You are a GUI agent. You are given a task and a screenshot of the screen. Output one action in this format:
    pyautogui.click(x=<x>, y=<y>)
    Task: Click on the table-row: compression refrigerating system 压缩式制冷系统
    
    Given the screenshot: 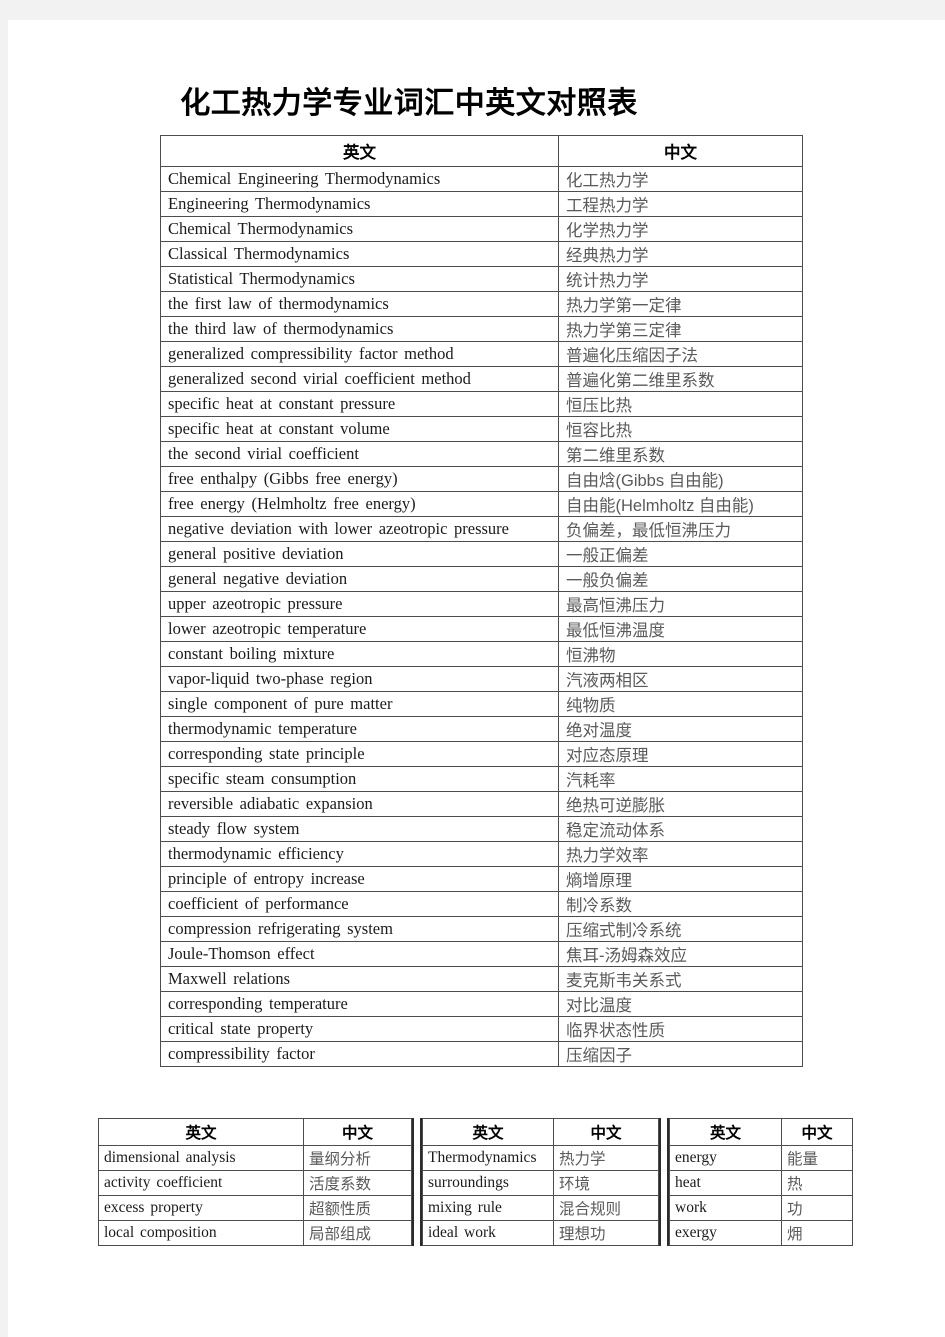 What is the action you would take?
    pyautogui.click(x=481, y=929)
    